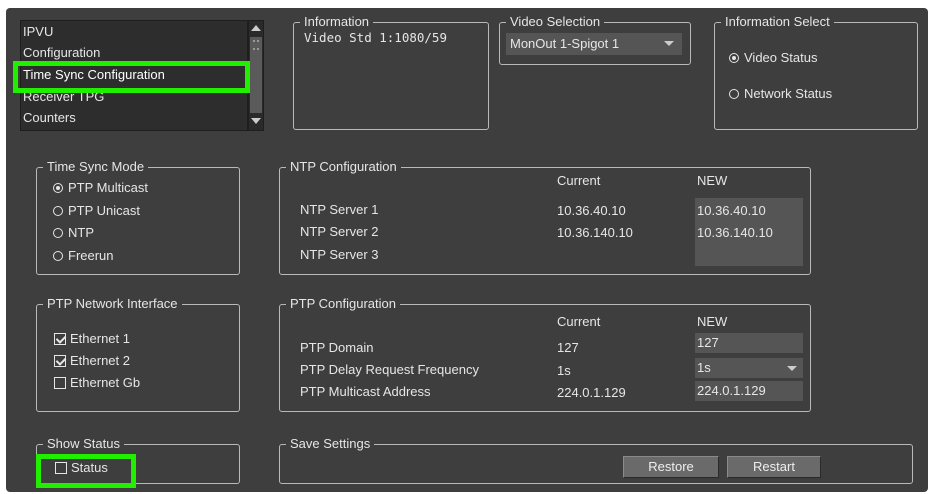 Image resolution: width=932 pixels, height=494 pixels. I want to click on radio-ptp-unicast: PTP Unicast, so click(96, 210).